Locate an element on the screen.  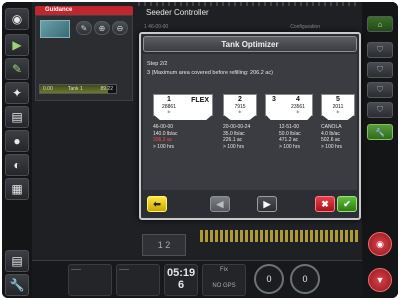
emergency-icon: ▼ is located at coordinates (380, 280).